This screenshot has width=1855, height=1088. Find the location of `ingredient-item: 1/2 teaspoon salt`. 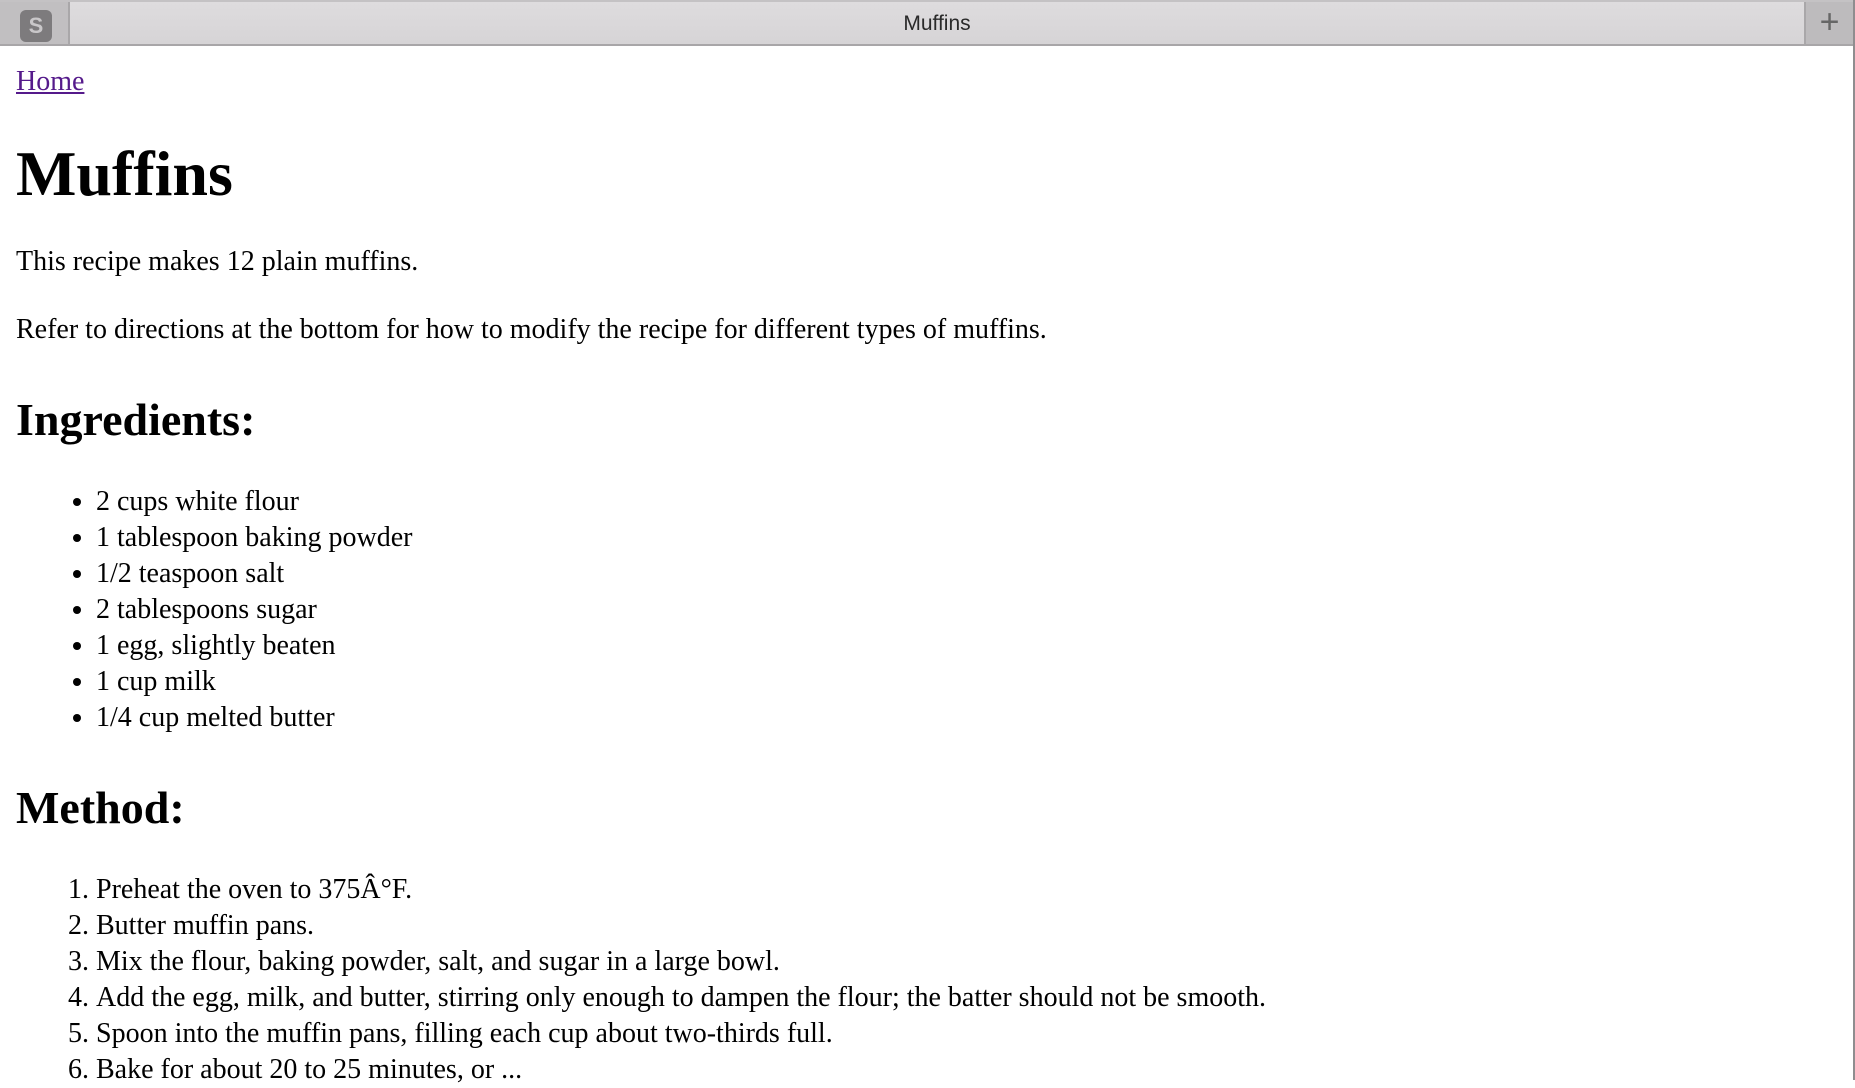

ingredient-item: 1/2 teaspoon salt is located at coordinates (965, 574).